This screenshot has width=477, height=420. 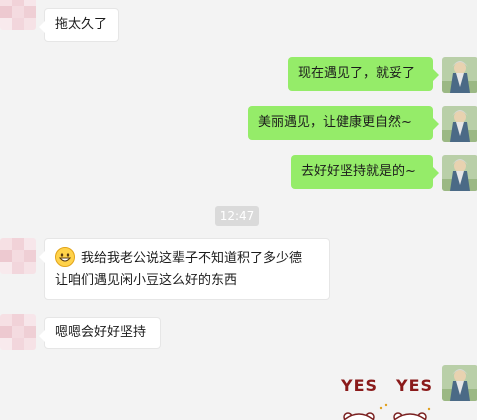 I want to click on message-text: 美丽遇见，让健康更自然~, so click(x=335, y=123).